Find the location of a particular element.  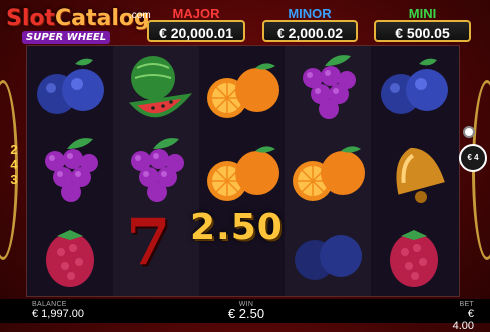

jackpot-mini-label: MINI is located at coordinates (422, 13).